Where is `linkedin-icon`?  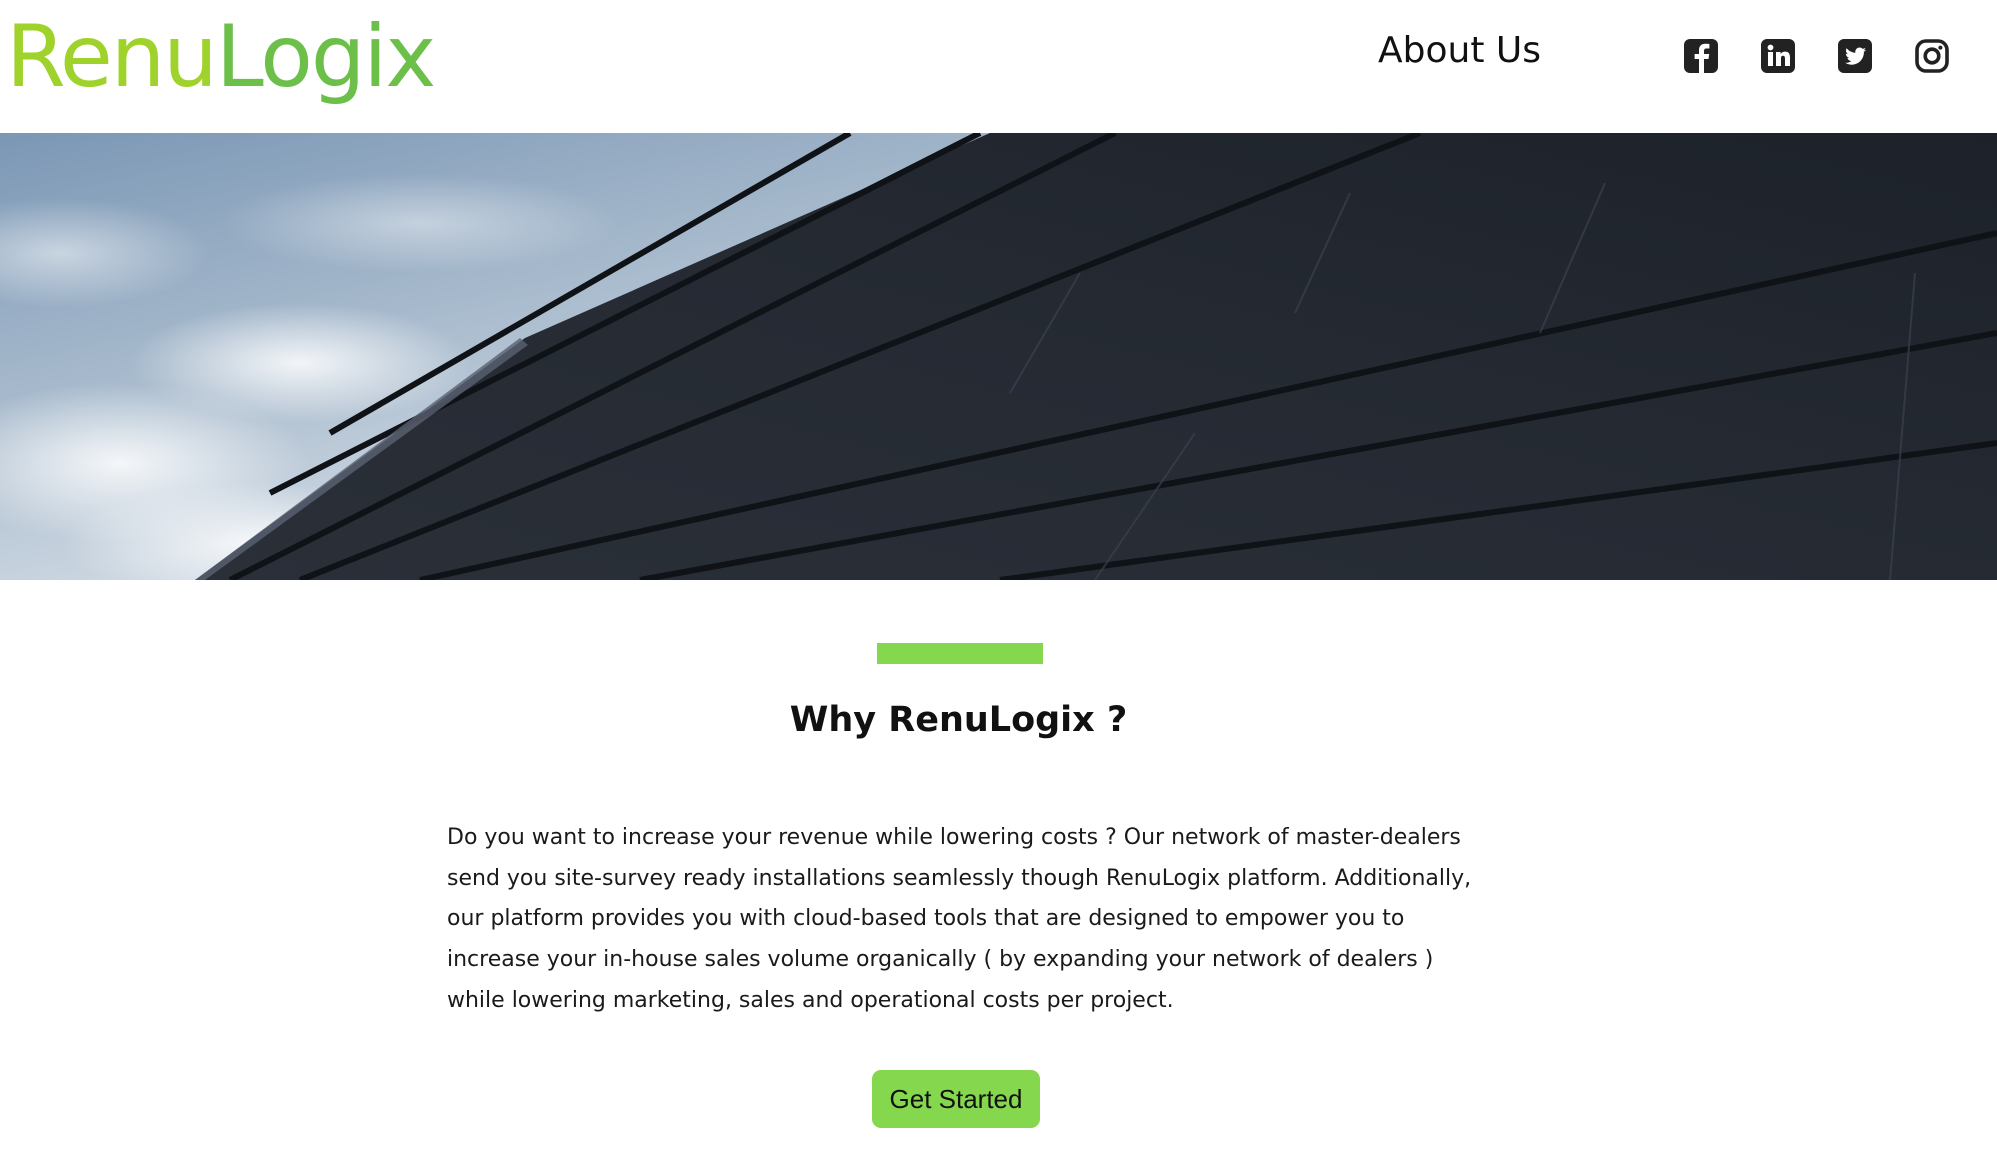 linkedin-icon is located at coordinates (1778, 56).